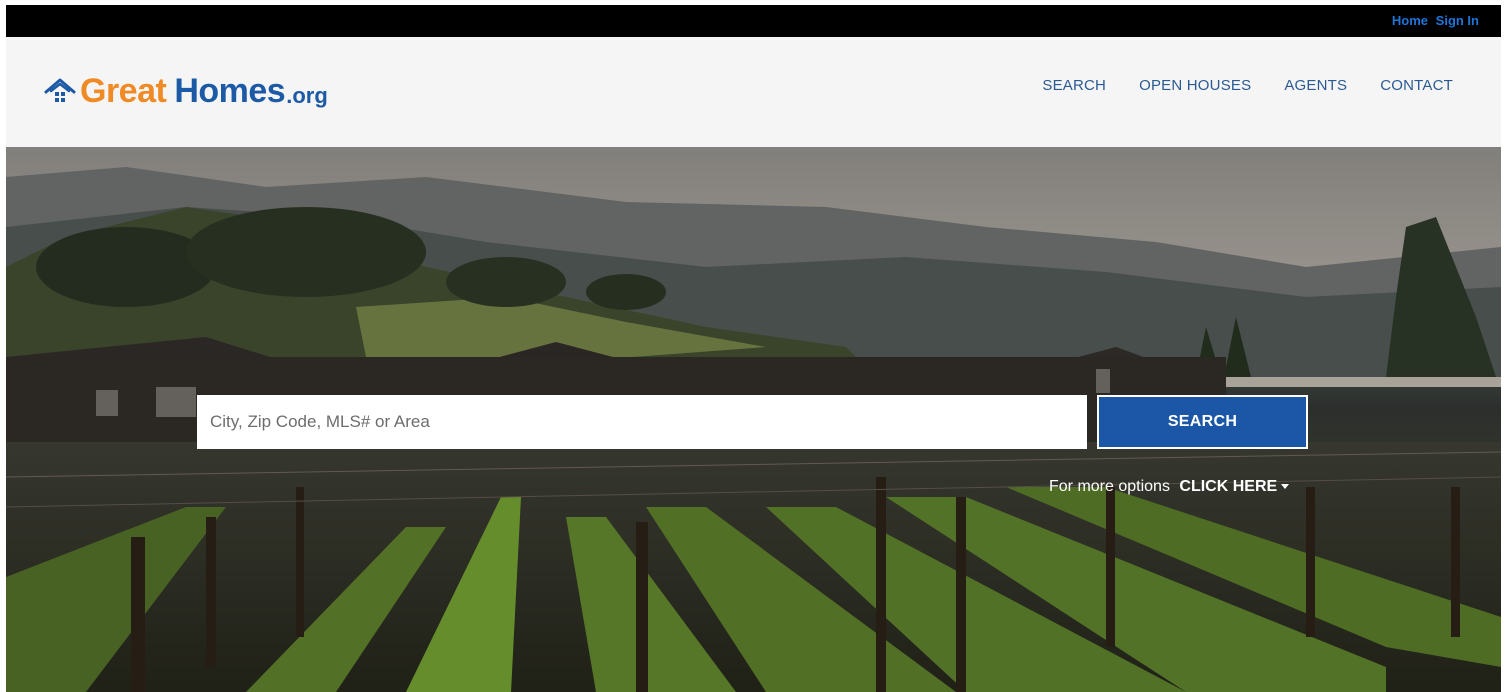  I want to click on account-links: Home Sign In, so click(1435, 20).